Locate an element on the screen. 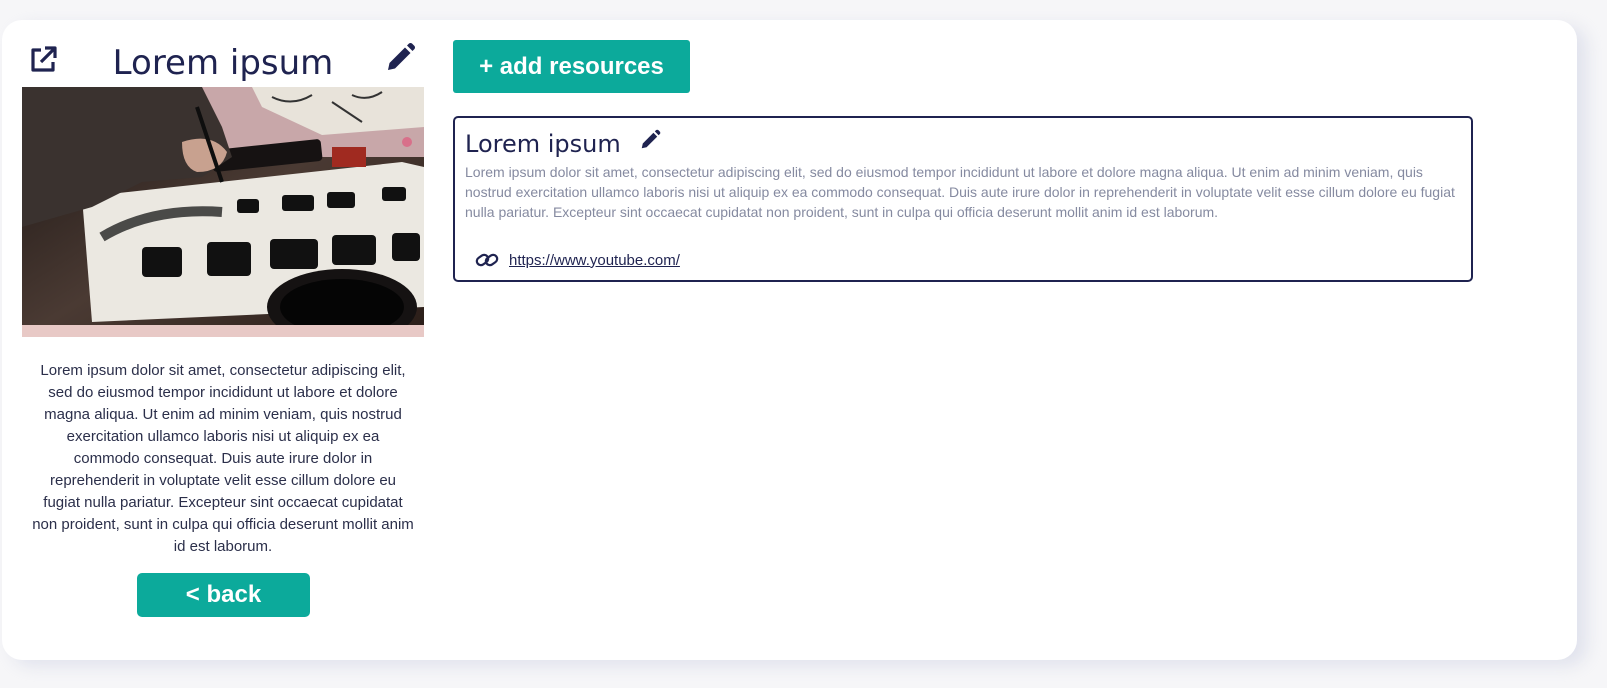 The height and width of the screenshot is (688, 1607). add-resources-button: + add resources is located at coordinates (571, 66).